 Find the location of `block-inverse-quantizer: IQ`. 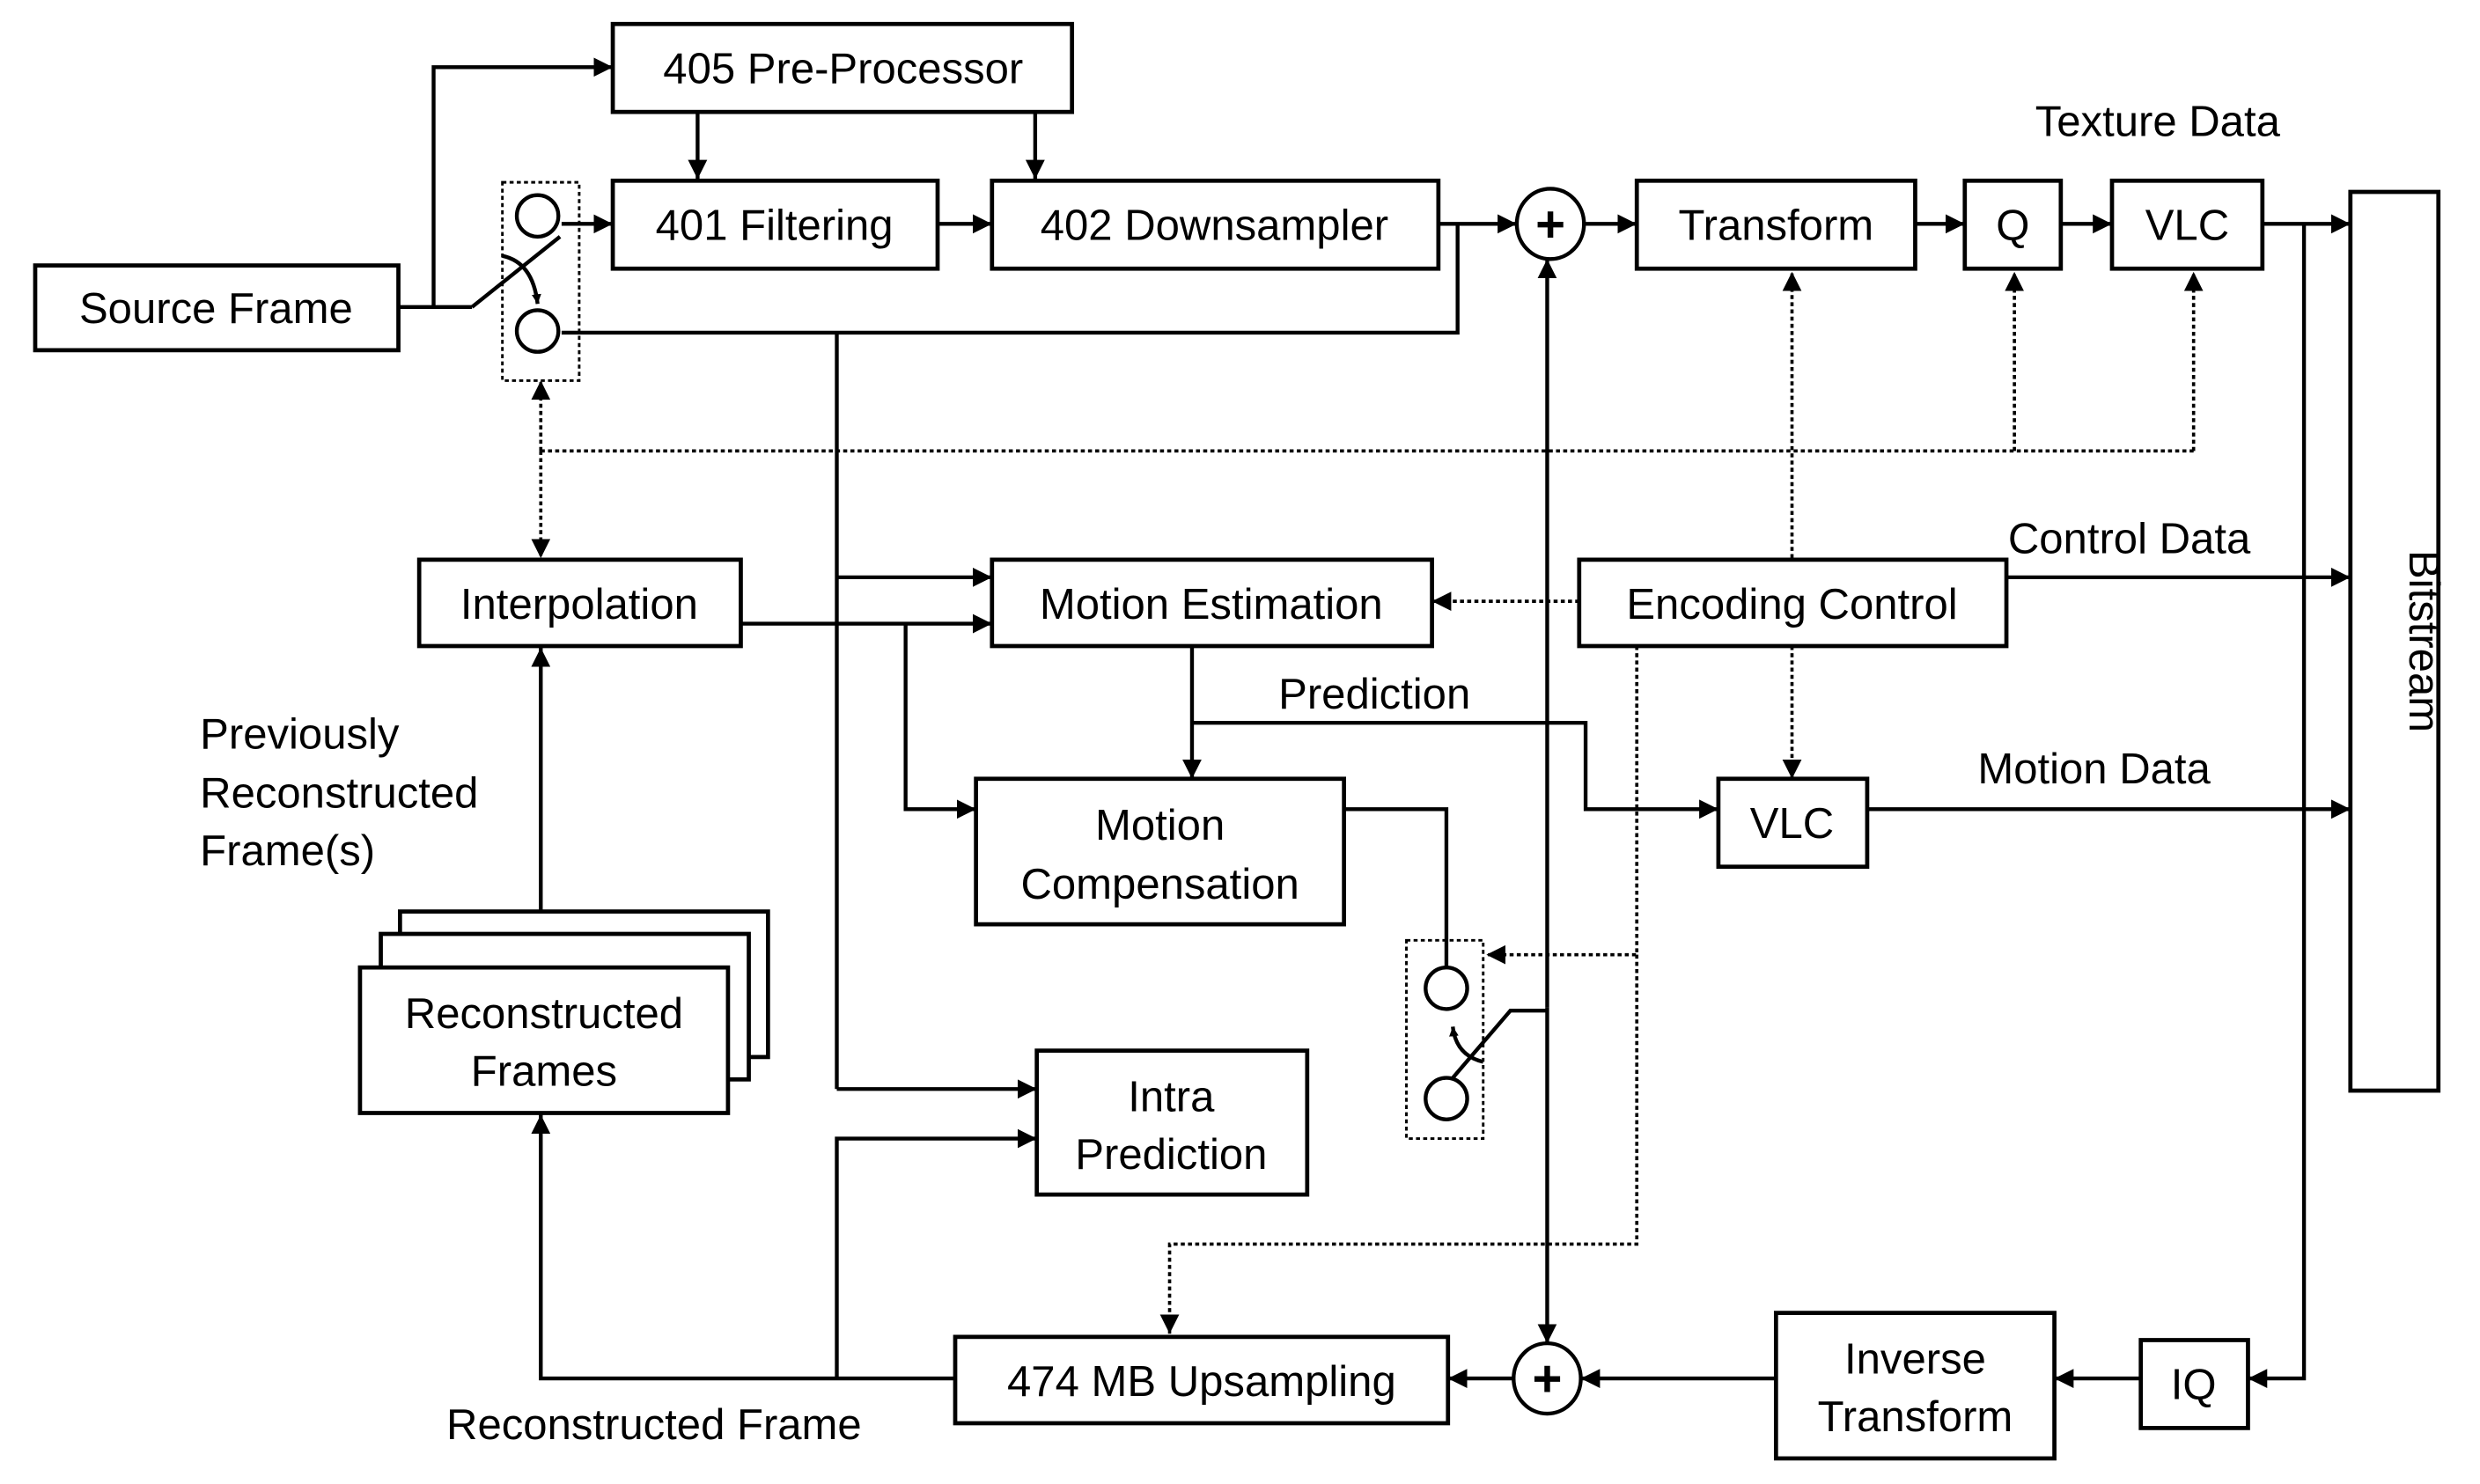

block-inverse-quantizer: IQ is located at coordinates (2194, 1384).